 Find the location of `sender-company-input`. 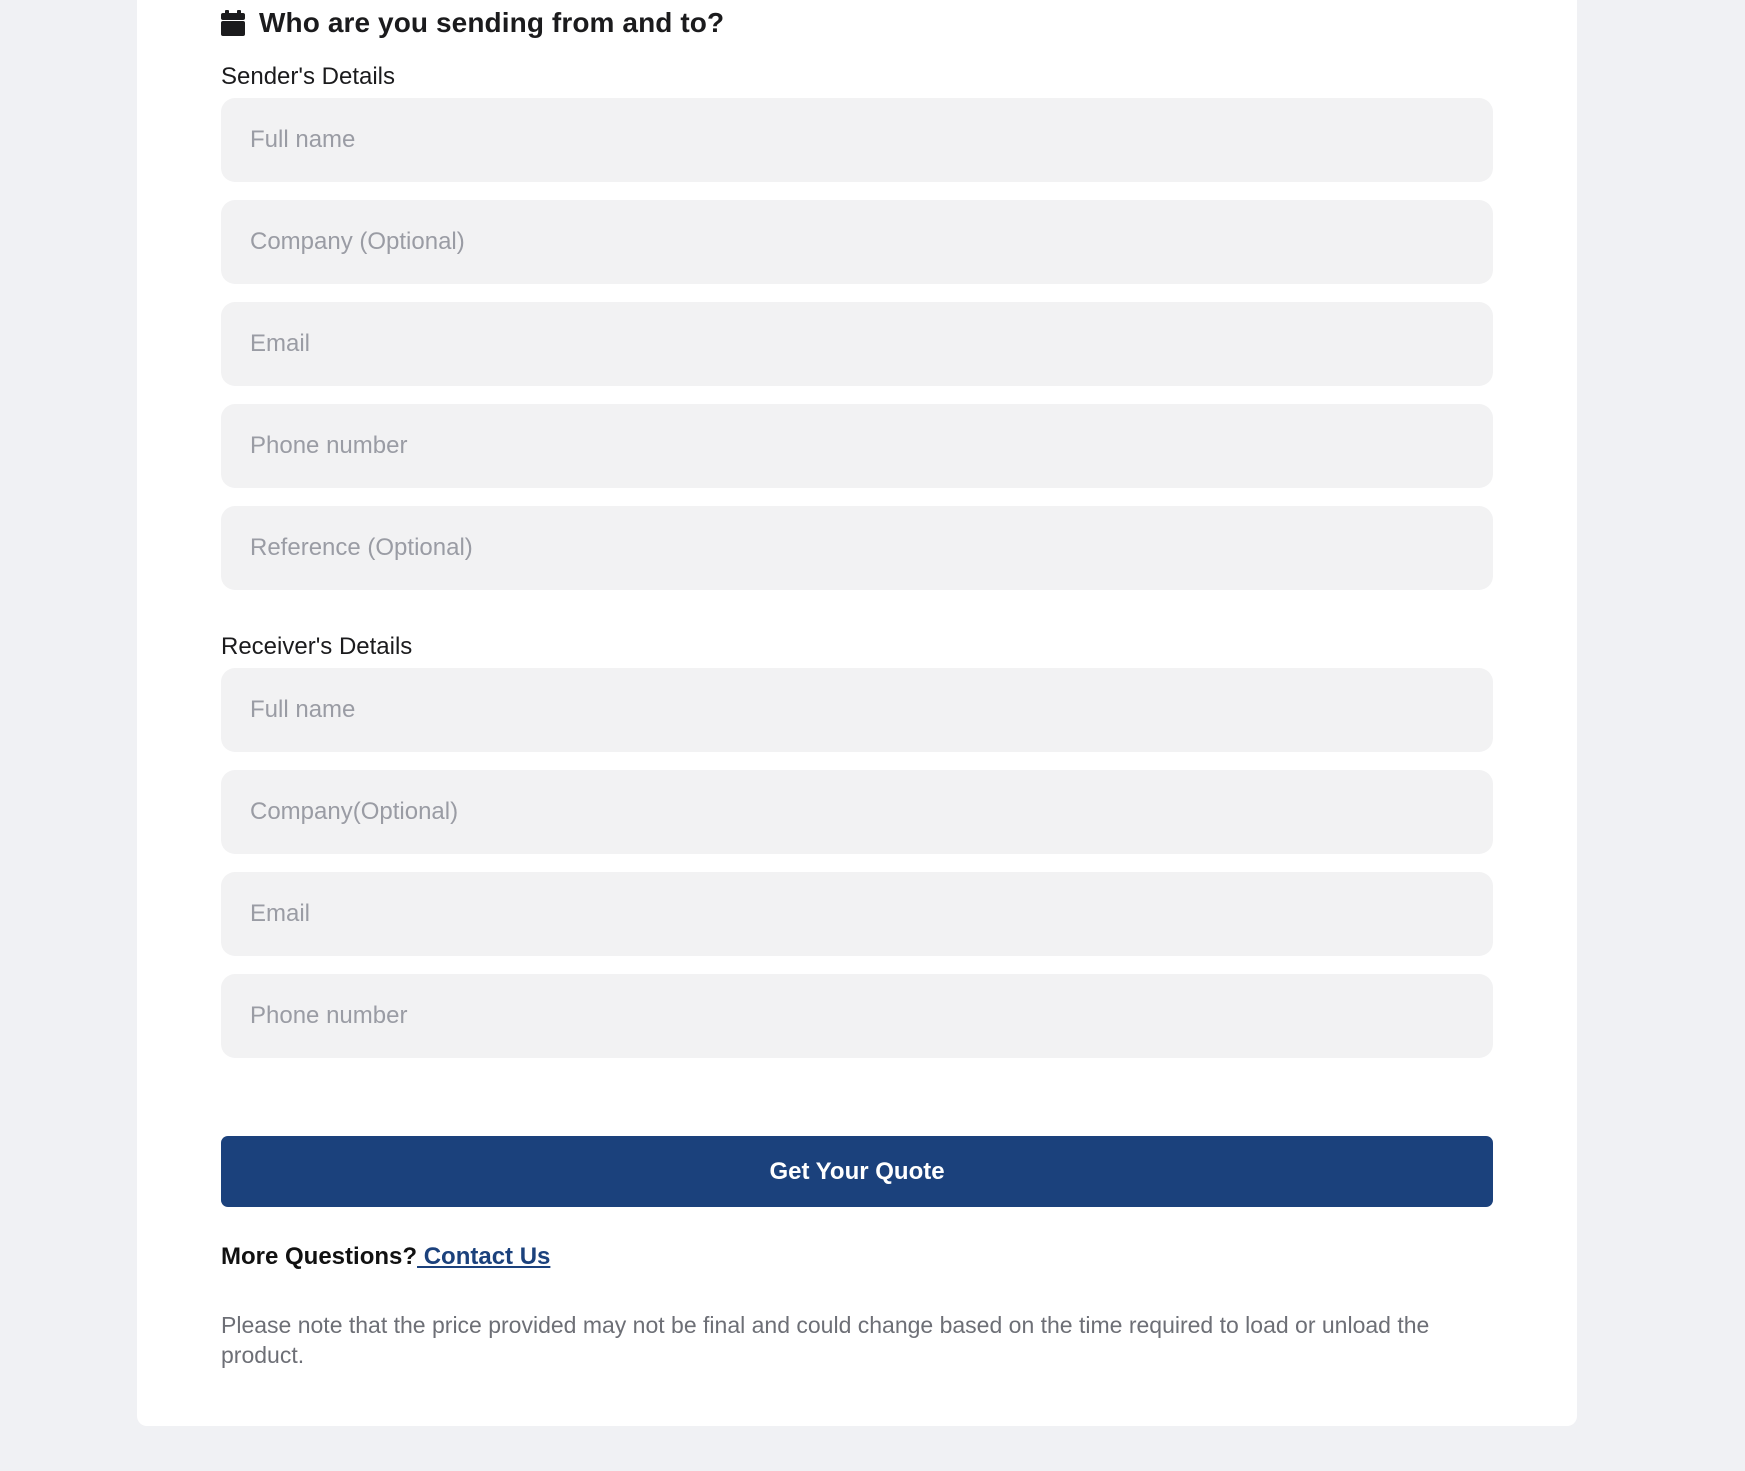

sender-company-input is located at coordinates (857, 242).